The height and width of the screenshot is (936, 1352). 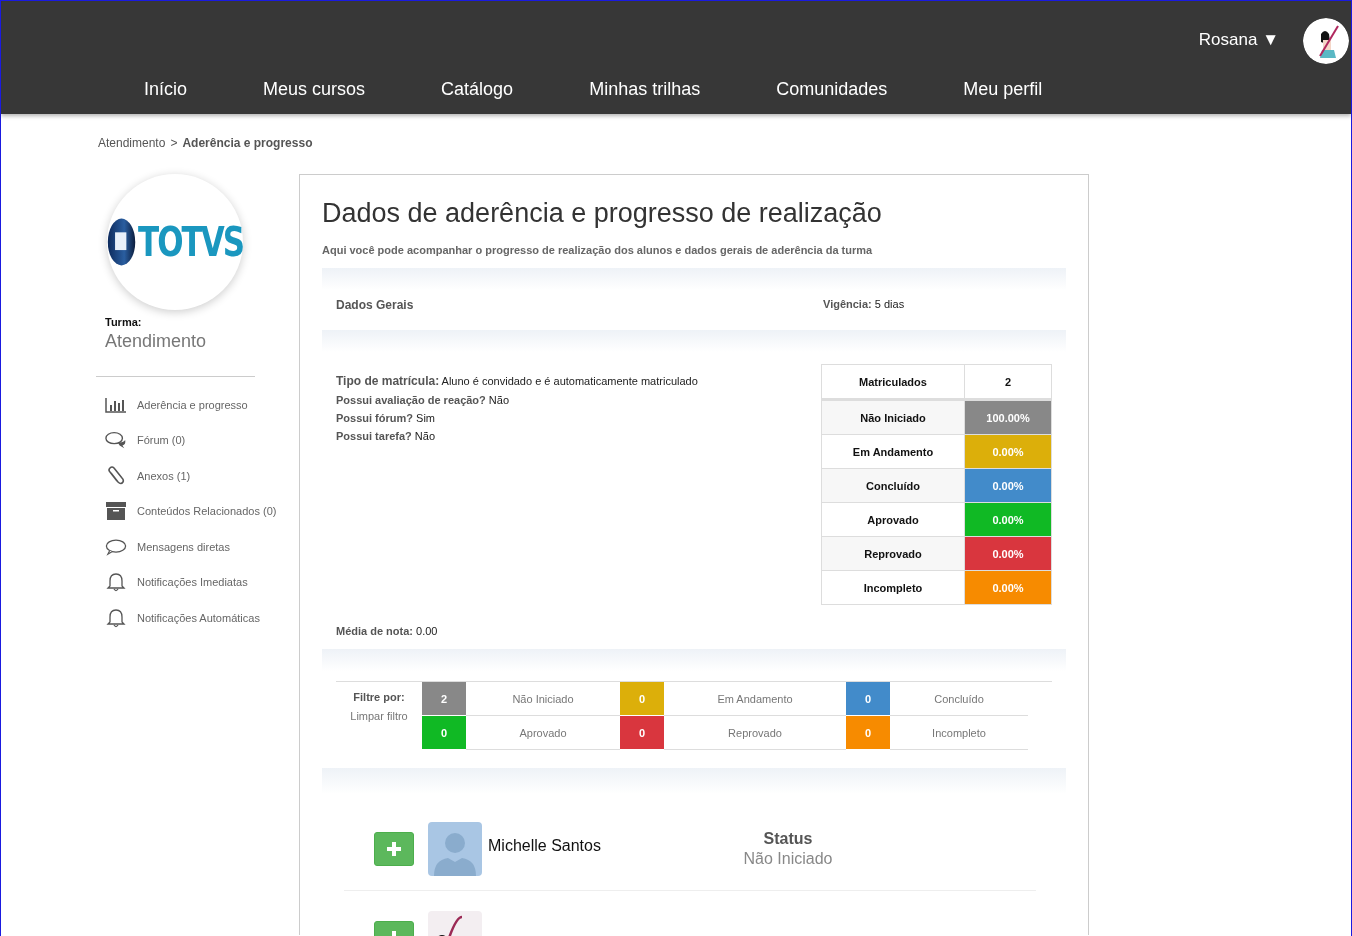 What do you see at coordinates (893, 587) in the screenshot?
I see `table-cell: Incompleto` at bounding box center [893, 587].